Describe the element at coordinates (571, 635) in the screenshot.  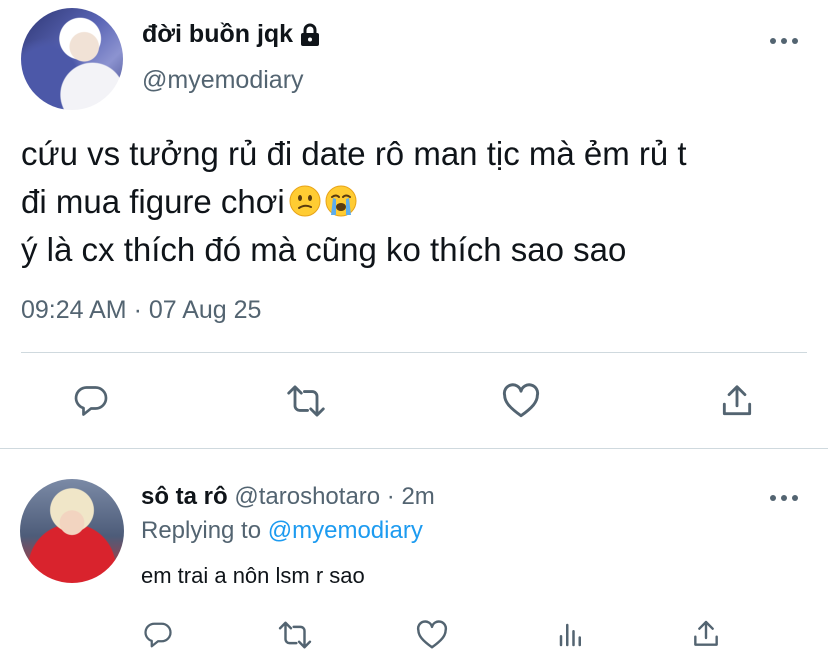
I see `analytics-icon` at that location.